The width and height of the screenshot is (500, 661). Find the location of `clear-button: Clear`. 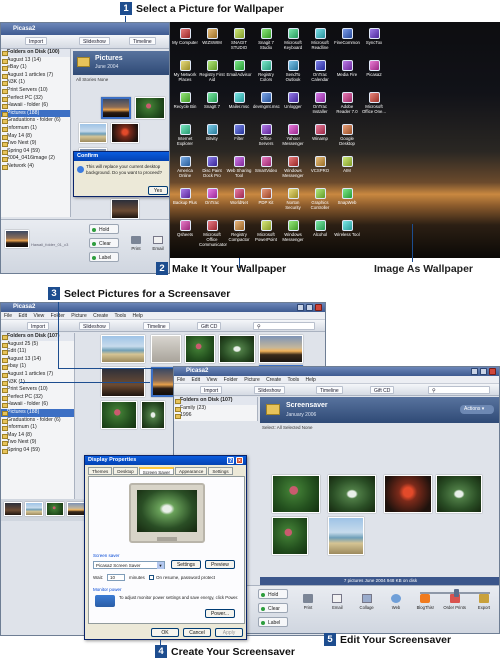

clear-button: Clear is located at coordinates (104, 243).